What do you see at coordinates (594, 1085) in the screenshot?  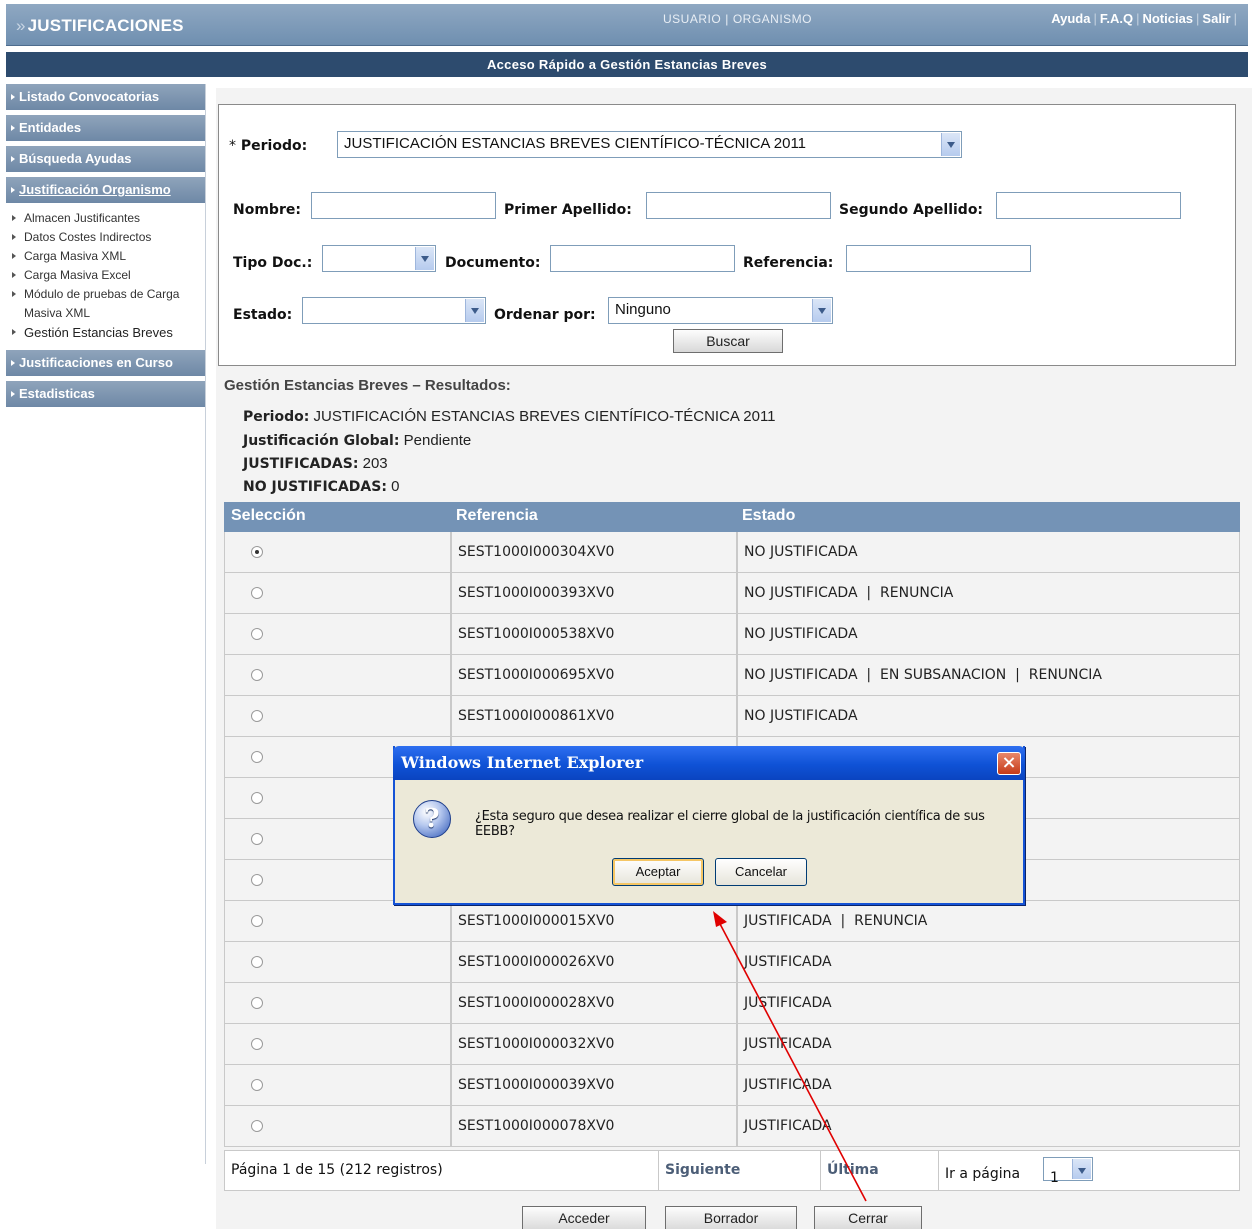 I see `referencia-cell: SEST1000I000039XV0` at bounding box center [594, 1085].